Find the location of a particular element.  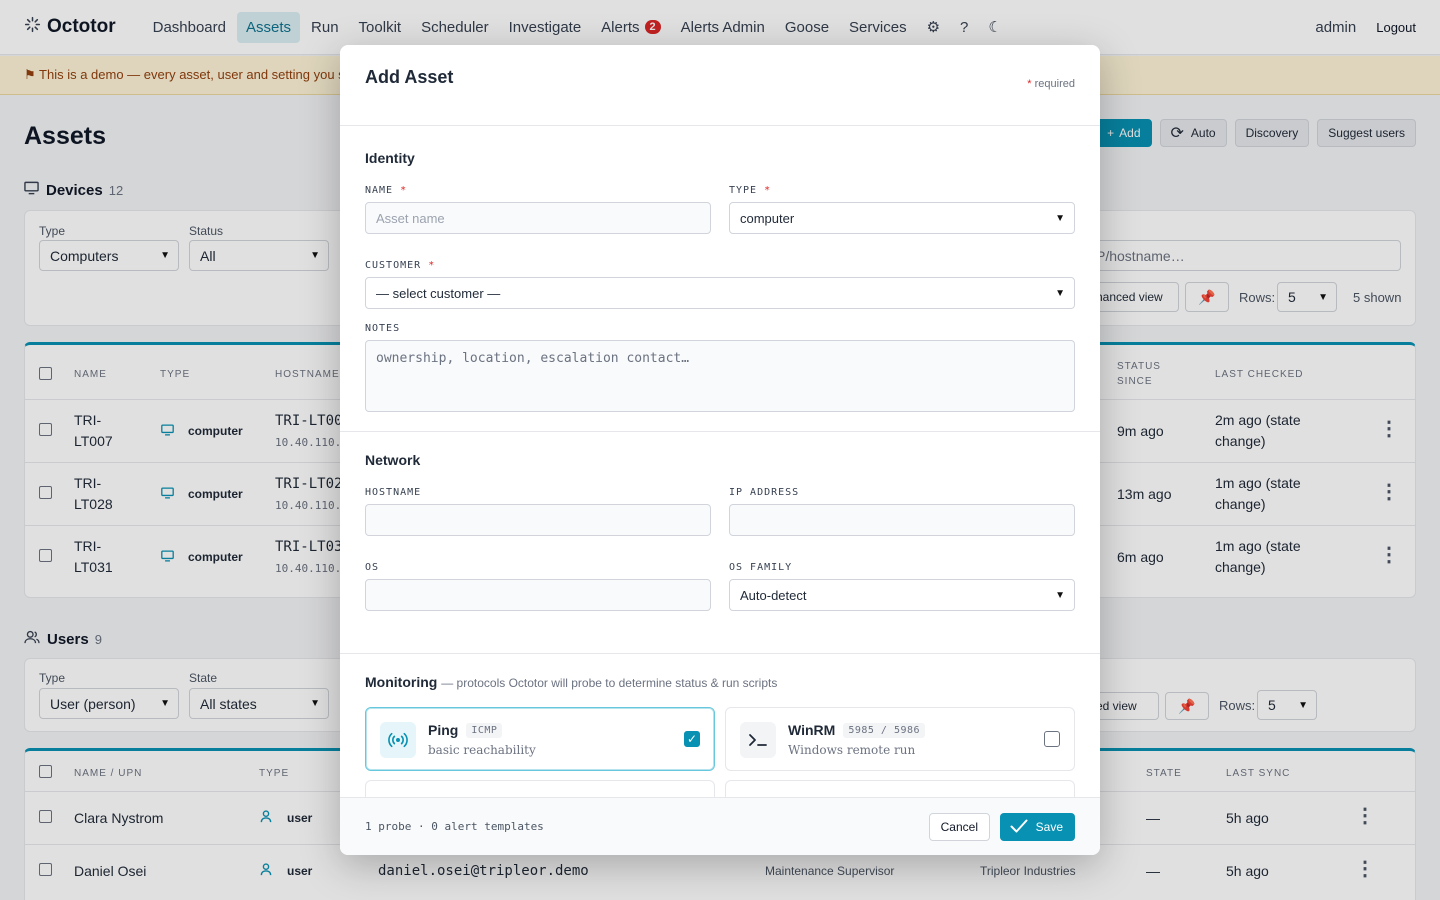

probe-ping-checkbox: ✓ is located at coordinates (692, 739).